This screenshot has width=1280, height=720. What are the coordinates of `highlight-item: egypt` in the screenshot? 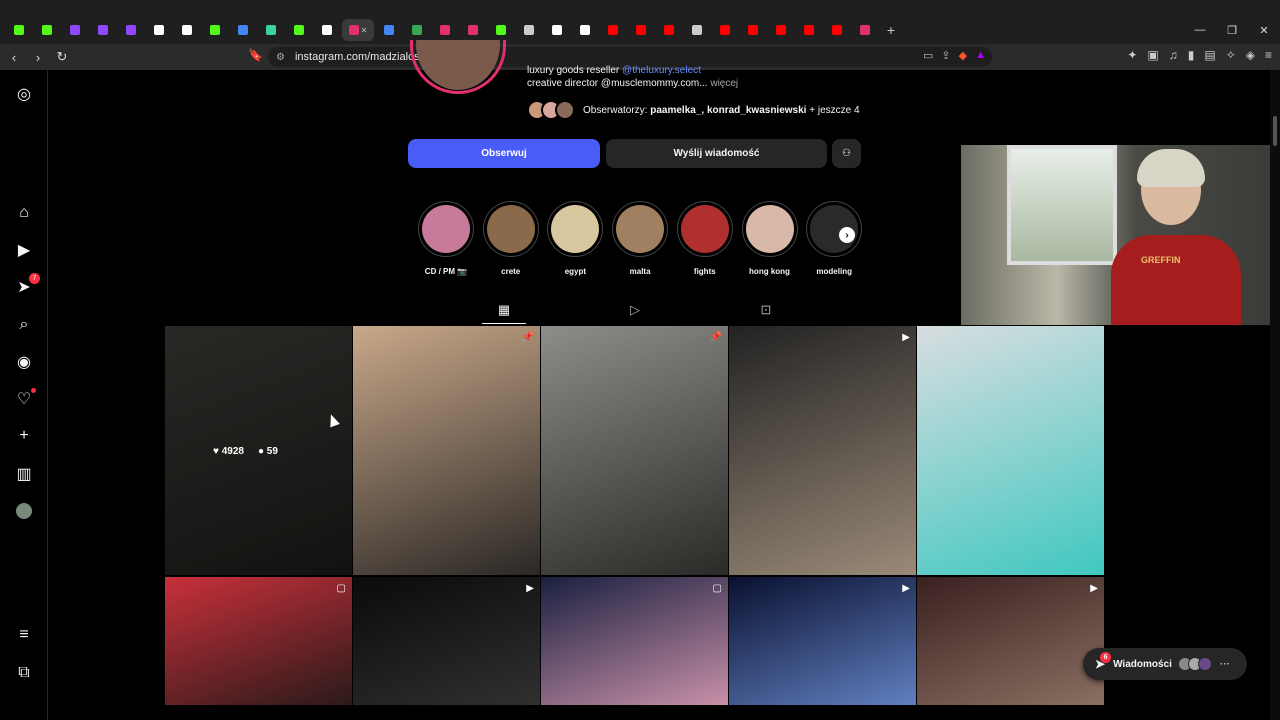 It's located at (575, 238).